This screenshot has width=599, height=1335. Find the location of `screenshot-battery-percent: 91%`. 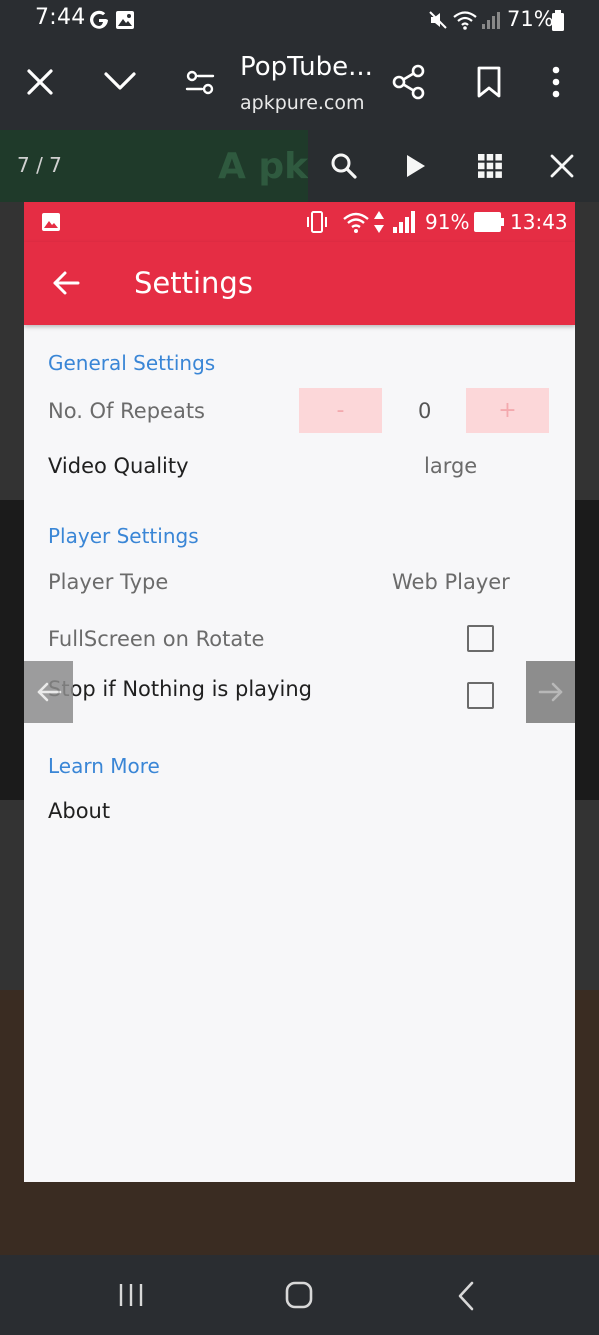

screenshot-battery-percent: 91% is located at coordinates (447, 222).